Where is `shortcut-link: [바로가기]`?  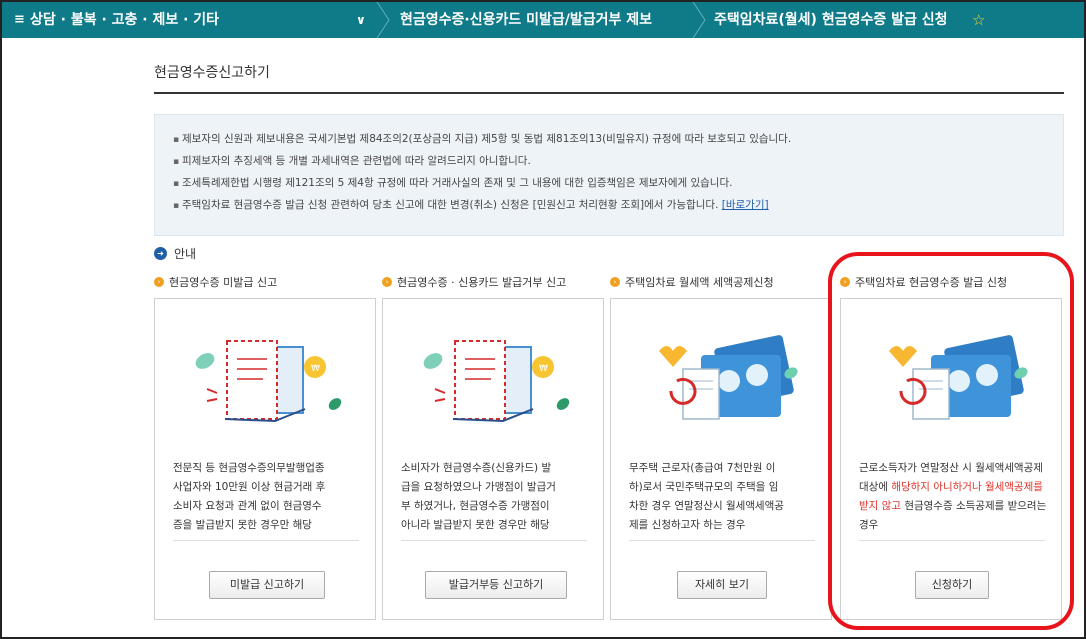 shortcut-link: [바로가기] is located at coordinates (745, 205).